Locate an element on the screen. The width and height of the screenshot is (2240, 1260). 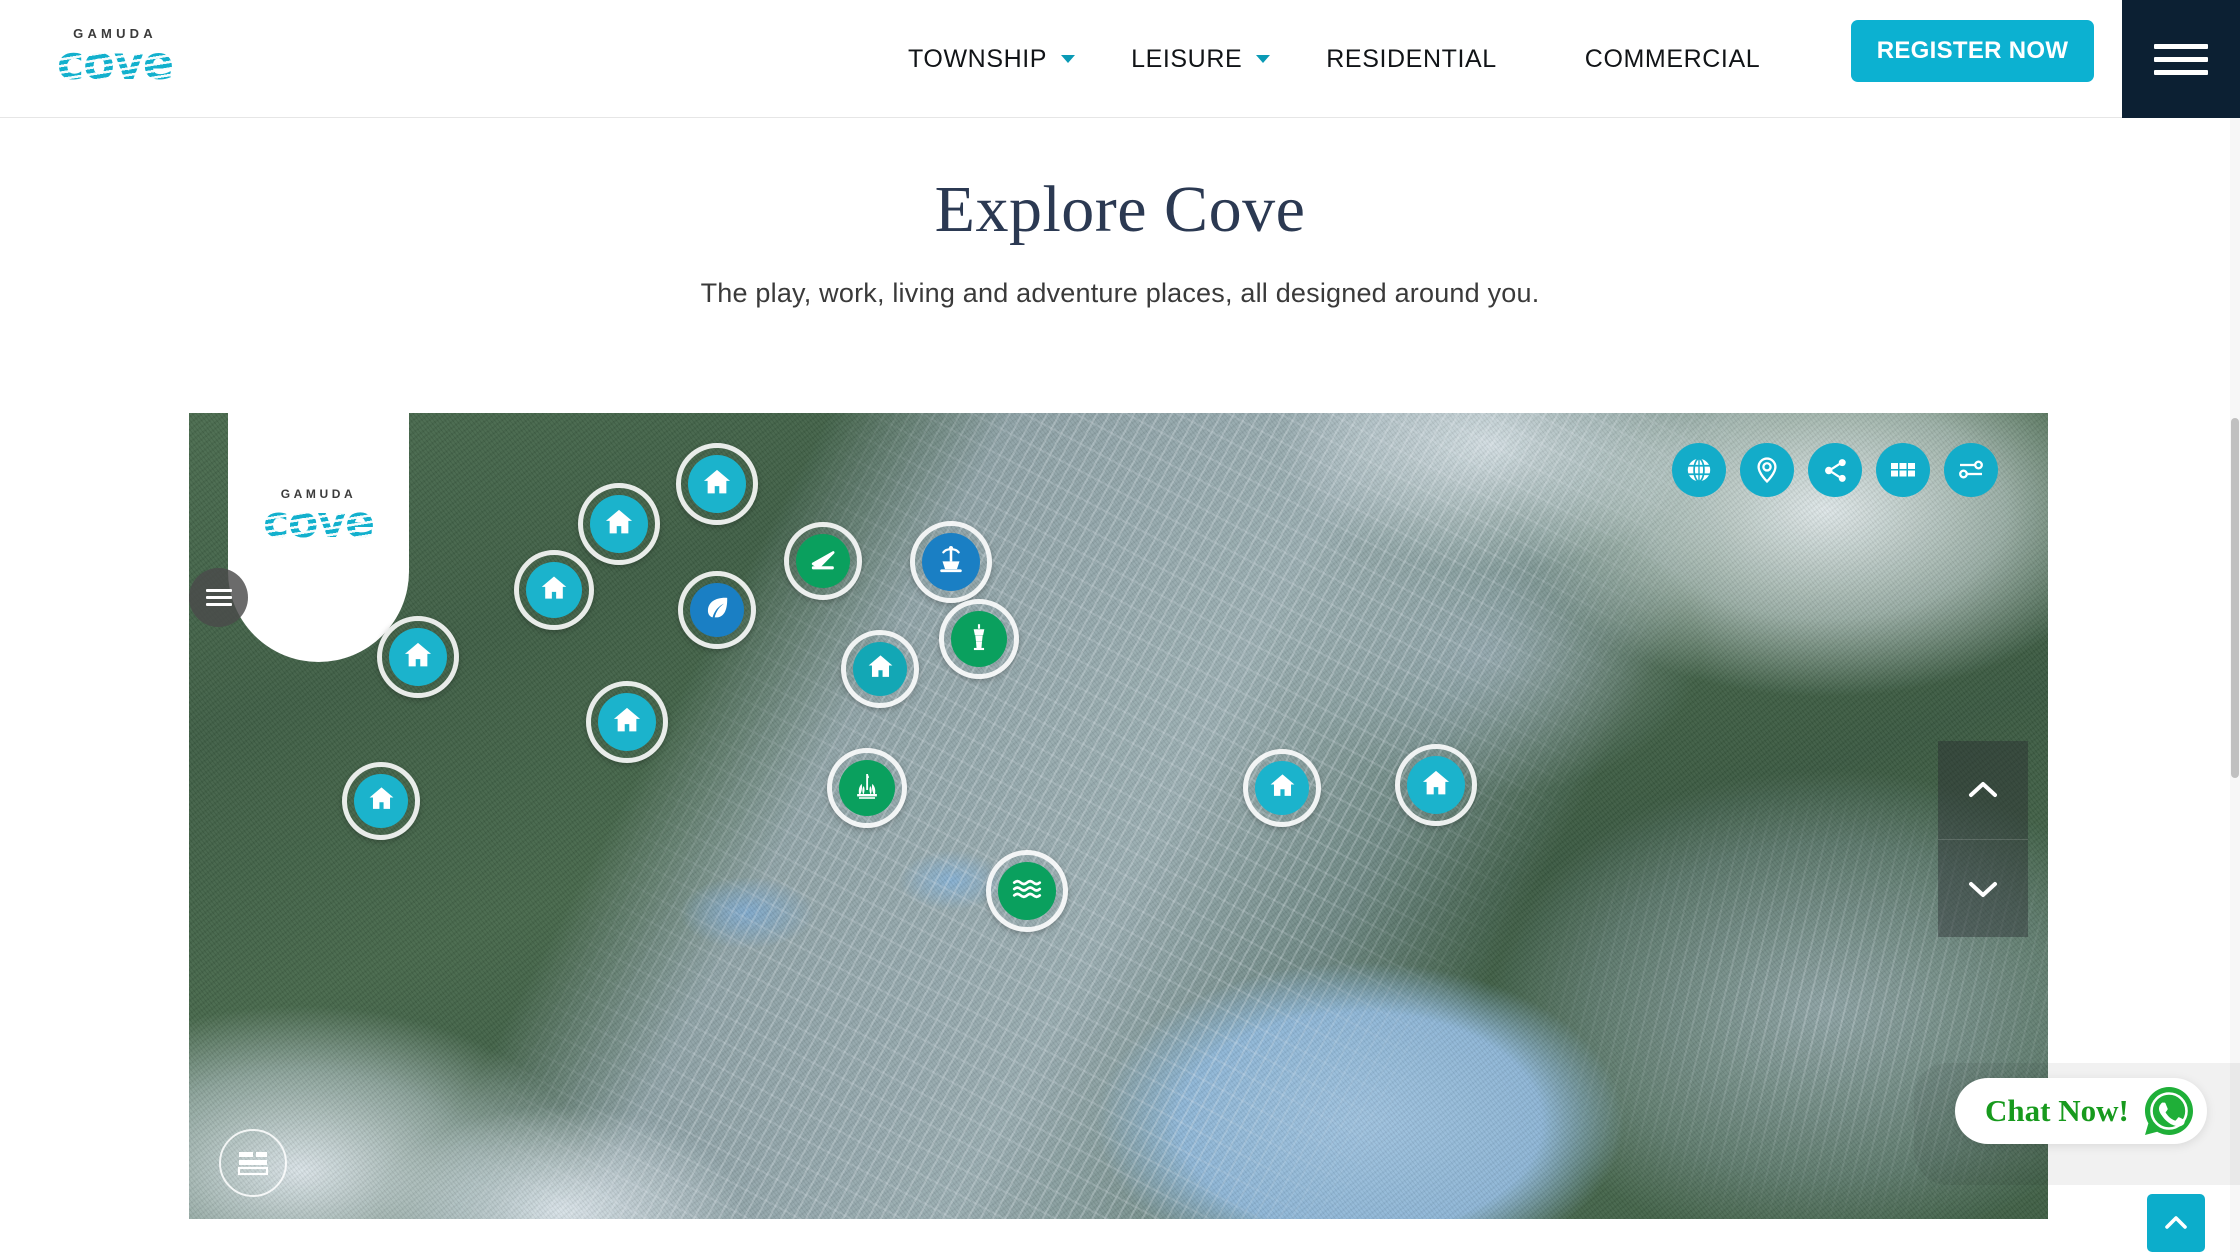
map-scroll-controls is located at coordinates (1983, 839).